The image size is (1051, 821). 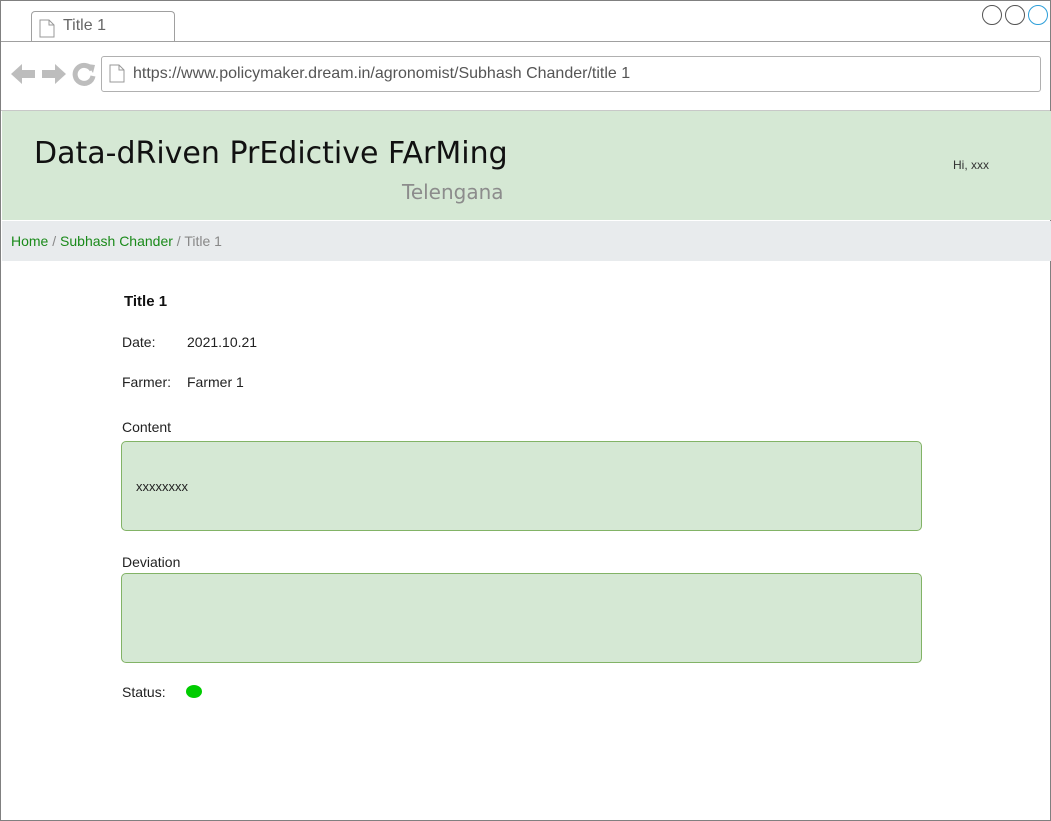 What do you see at coordinates (23, 76) in the screenshot?
I see `back-arrow-icon` at bounding box center [23, 76].